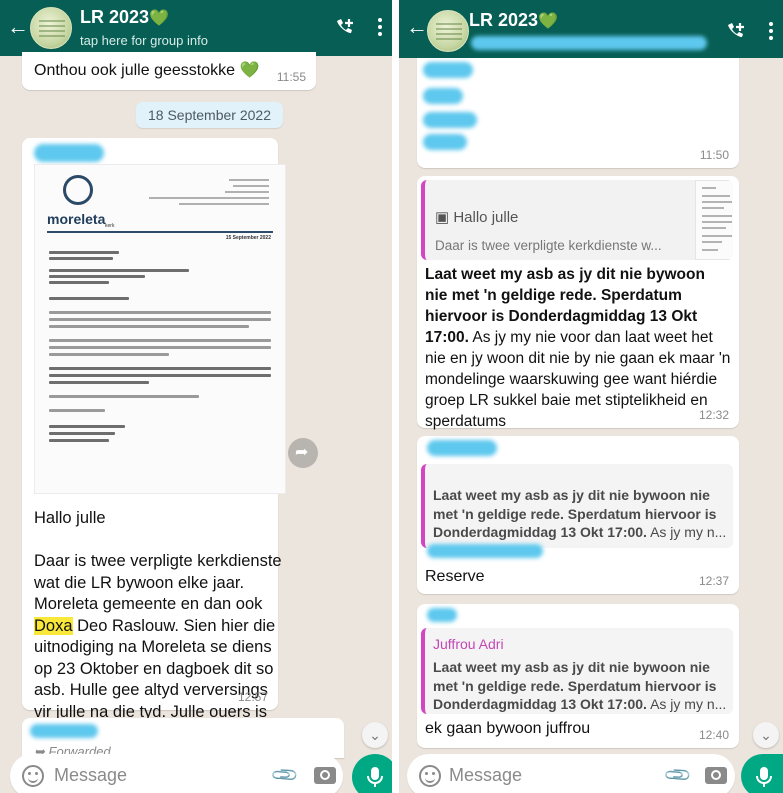 The height and width of the screenshot is (793, 783). Describe the element at coordinates (713, 735) in the screenshot. I see `message-time: 12:40` at that location.